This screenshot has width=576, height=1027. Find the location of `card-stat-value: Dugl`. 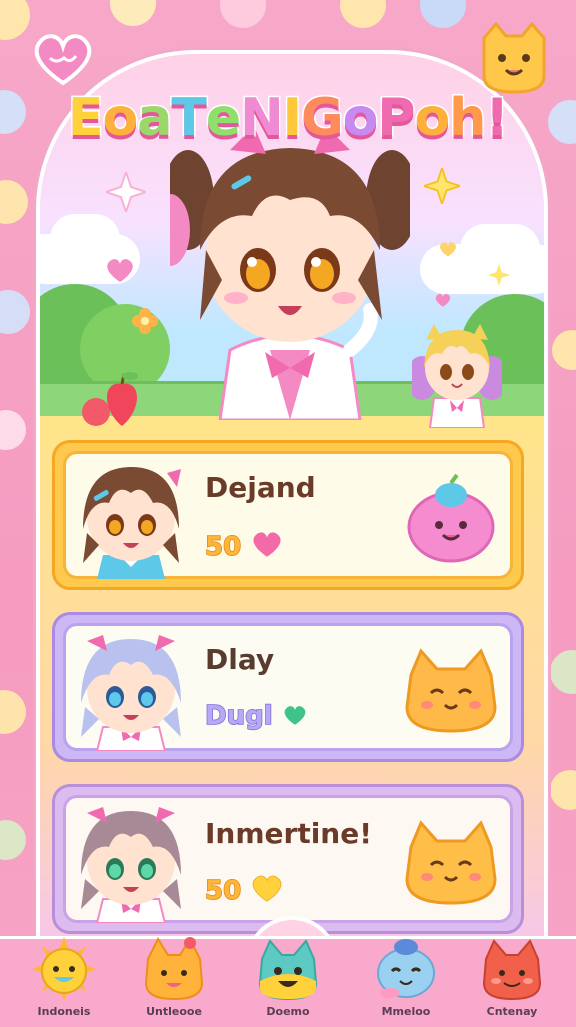

card-stat-value: Dugl is located at coordinates (238, 716).